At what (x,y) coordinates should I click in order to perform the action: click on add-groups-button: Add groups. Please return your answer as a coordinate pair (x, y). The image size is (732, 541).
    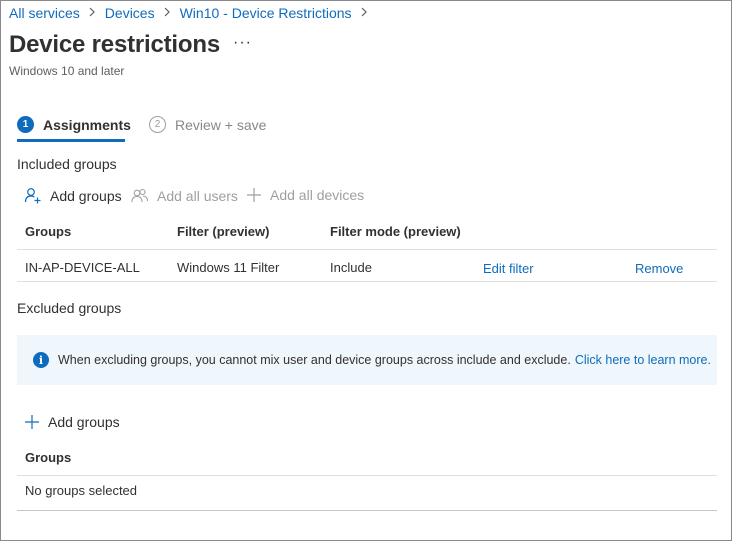
    Looking at the image, I should click on (73, 196).